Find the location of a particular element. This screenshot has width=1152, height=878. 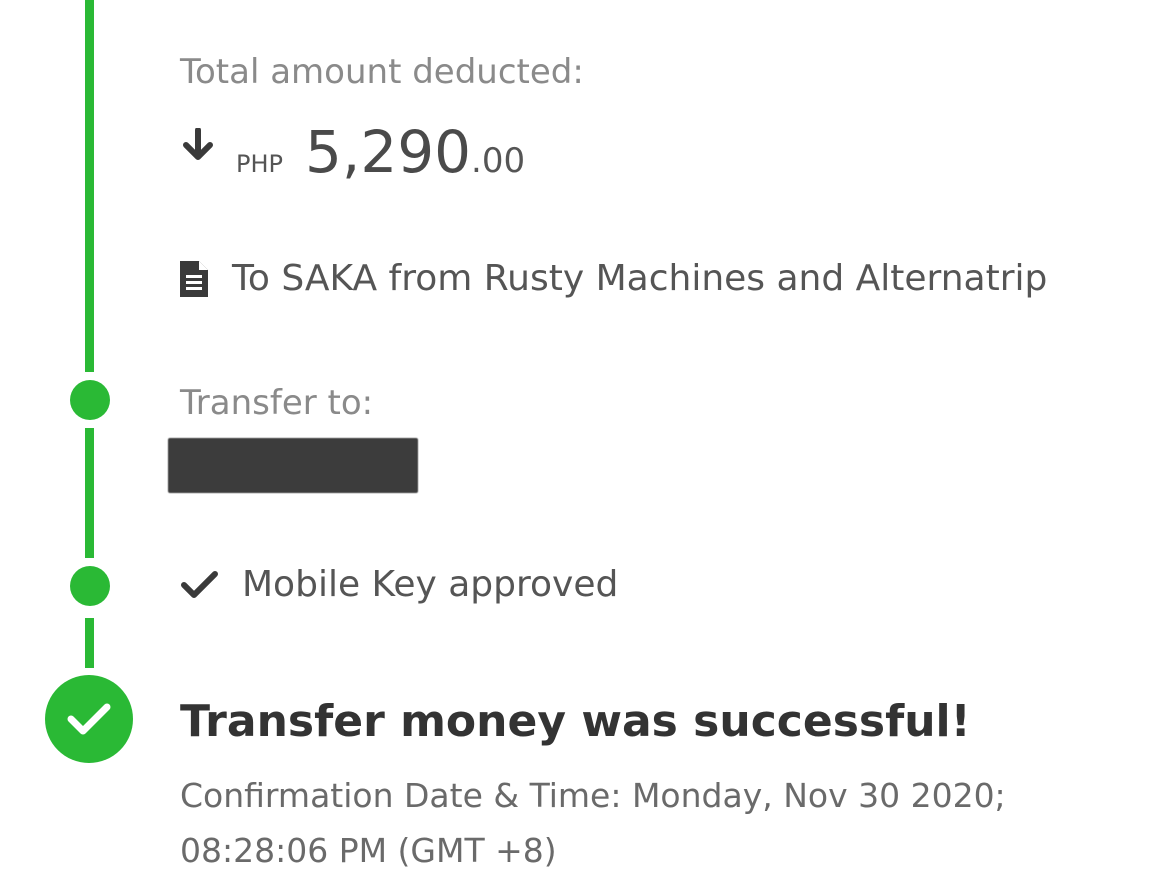

currency-code: PHP is located at coordinates (259, 164).